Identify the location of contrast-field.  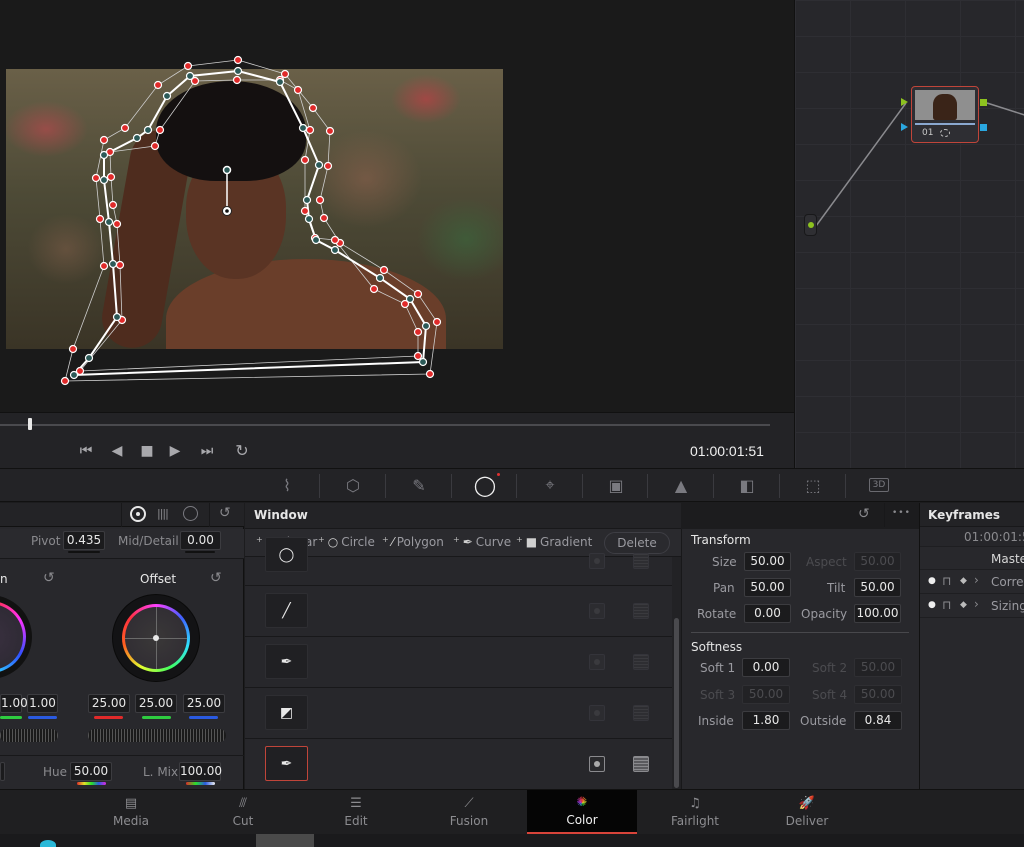
(2, 771).